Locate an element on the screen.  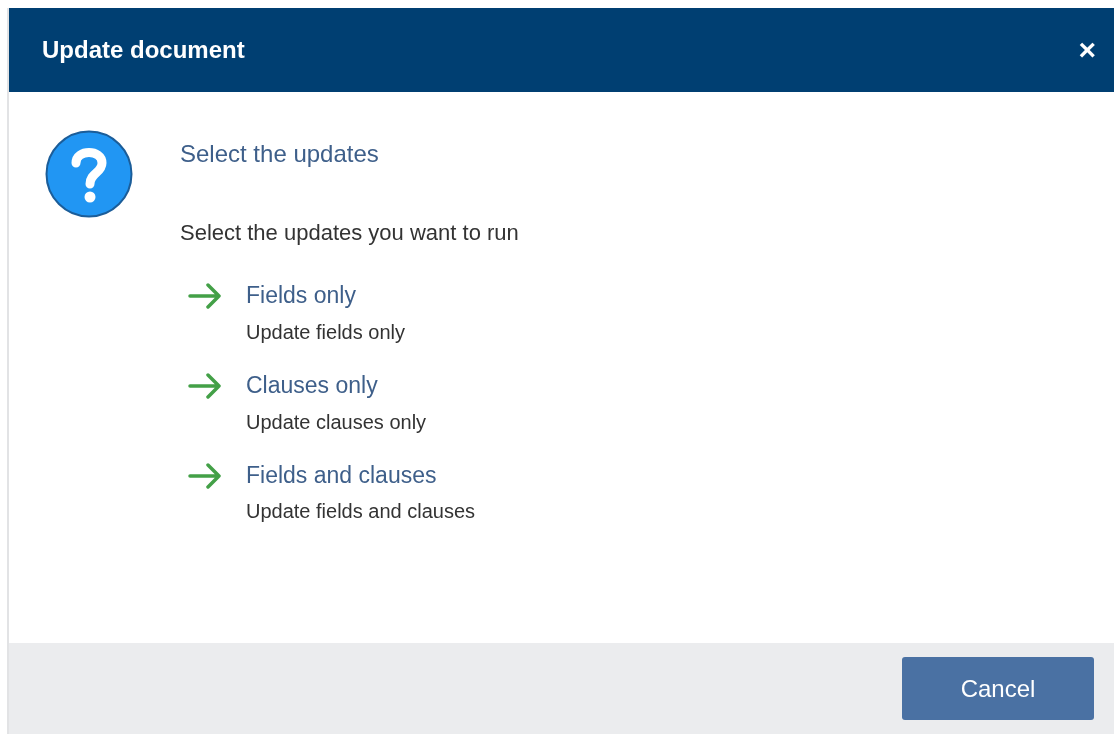
question-icon is located at coordinates (89, 174).